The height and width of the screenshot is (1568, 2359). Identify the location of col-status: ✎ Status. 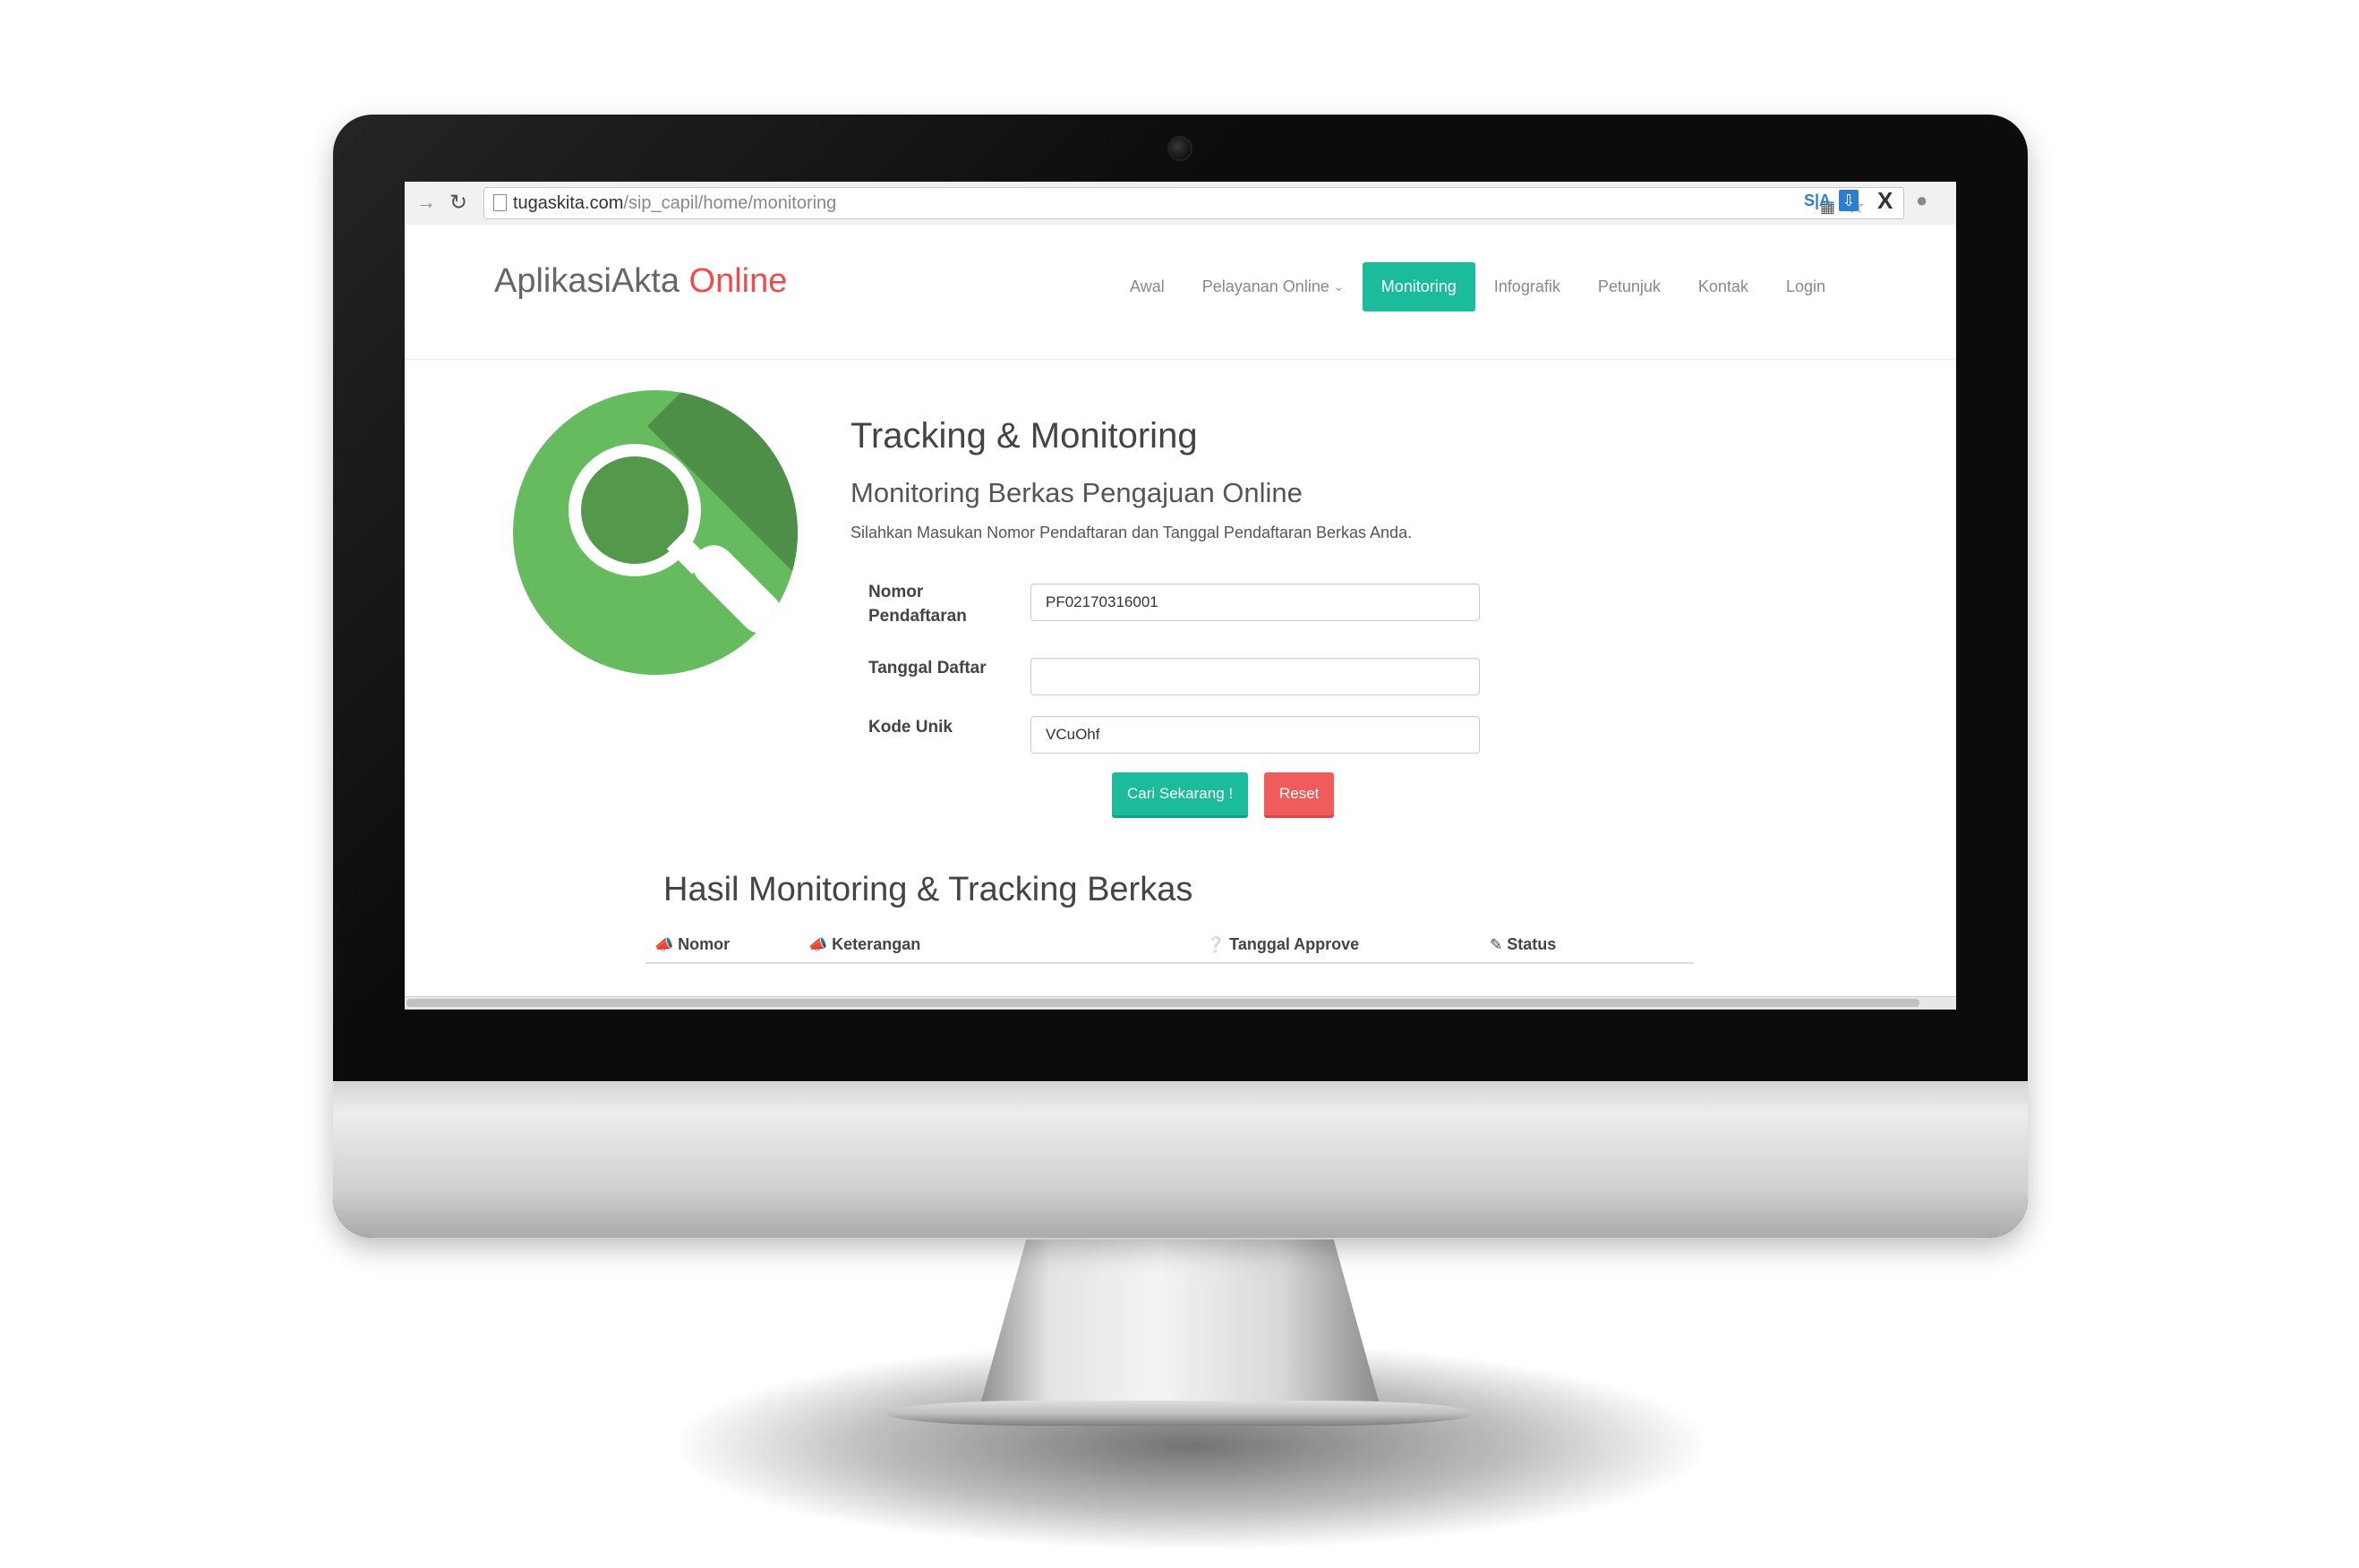
(1587, 945).